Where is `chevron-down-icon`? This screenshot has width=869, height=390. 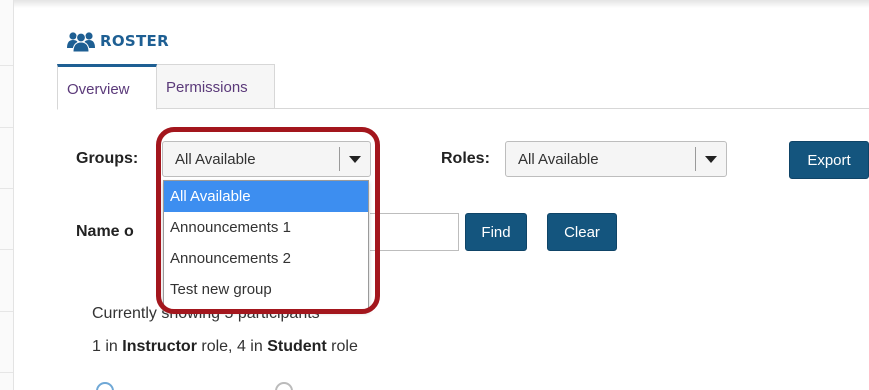 chevron-down-icon is located at coordinates (711, 159).